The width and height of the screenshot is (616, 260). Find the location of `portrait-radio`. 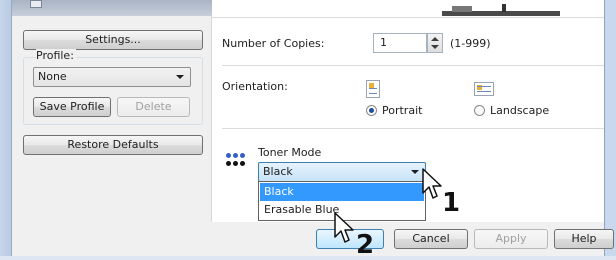

portrait-radio is located at coordinates (371, 110).